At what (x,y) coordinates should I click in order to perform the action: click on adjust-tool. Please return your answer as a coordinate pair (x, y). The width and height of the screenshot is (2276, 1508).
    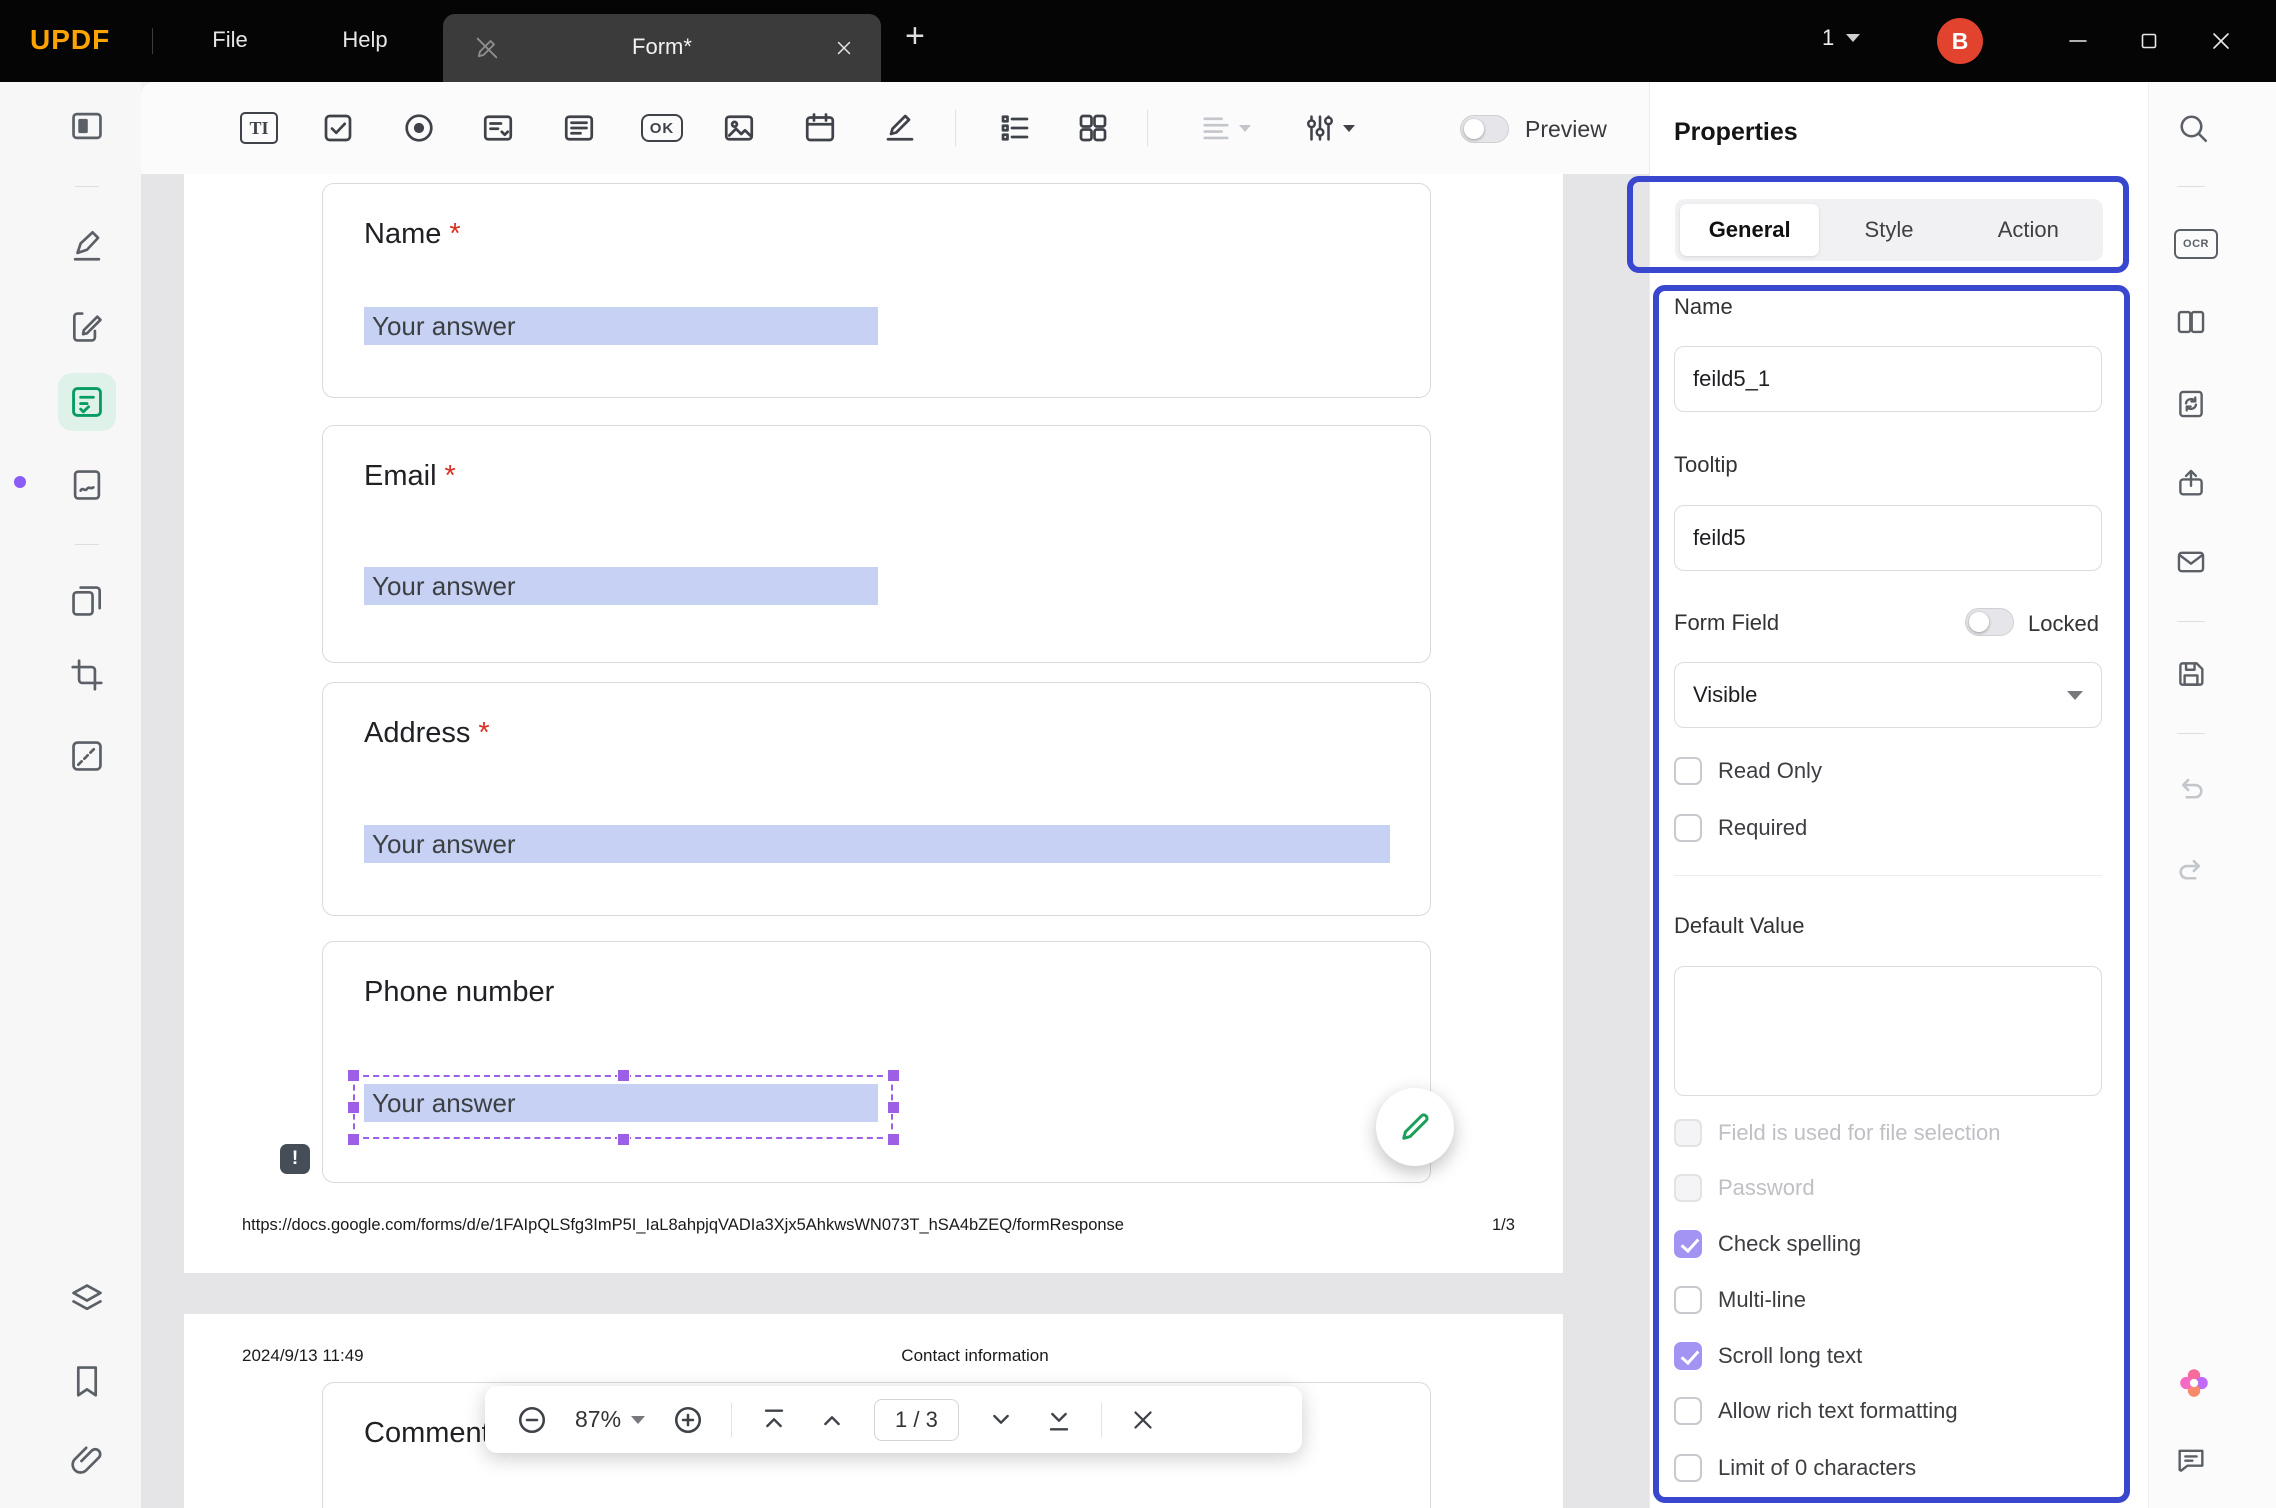
    Looking at the image, I should click on (1329, 128).